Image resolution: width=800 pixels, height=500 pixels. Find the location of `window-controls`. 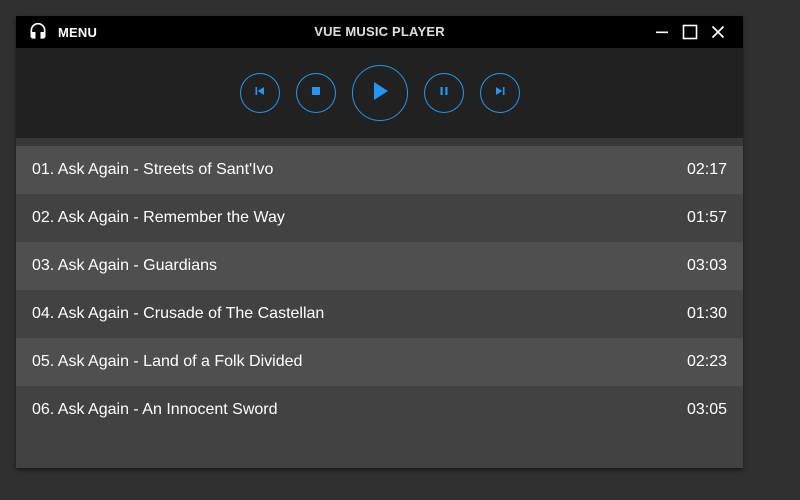

window-controls is located at coordinates (685, 32).